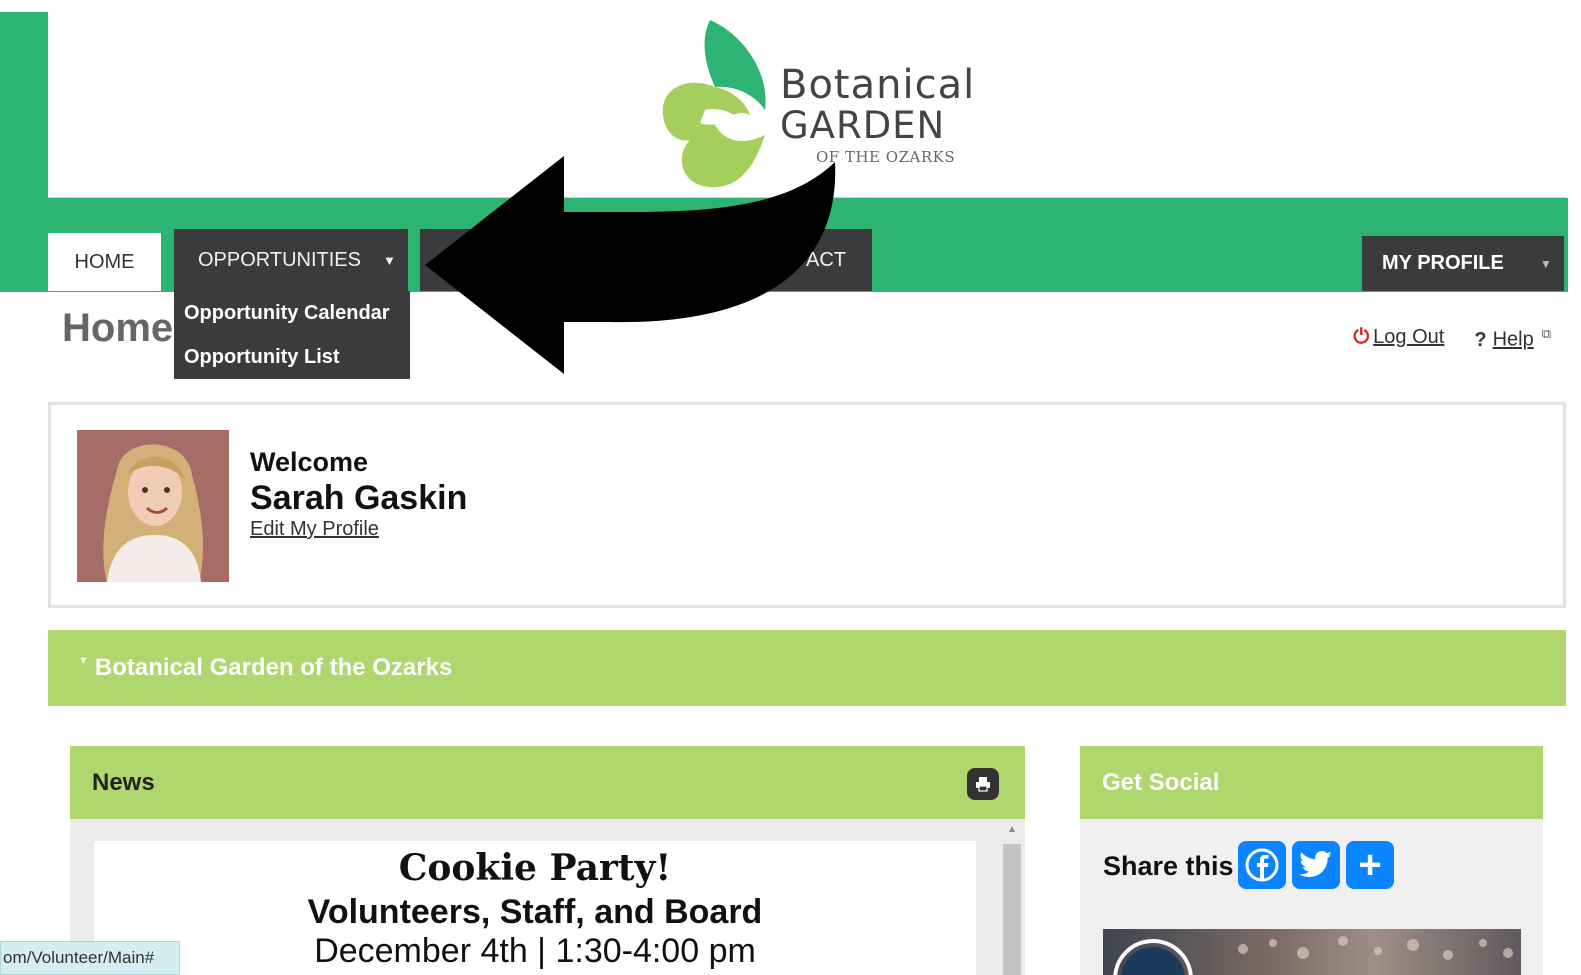 This screenshot has width=1581, height=975. Describe the element at coordinates (309, 462) in the screenshot. I see `welcome-label: Welcome` at that location.